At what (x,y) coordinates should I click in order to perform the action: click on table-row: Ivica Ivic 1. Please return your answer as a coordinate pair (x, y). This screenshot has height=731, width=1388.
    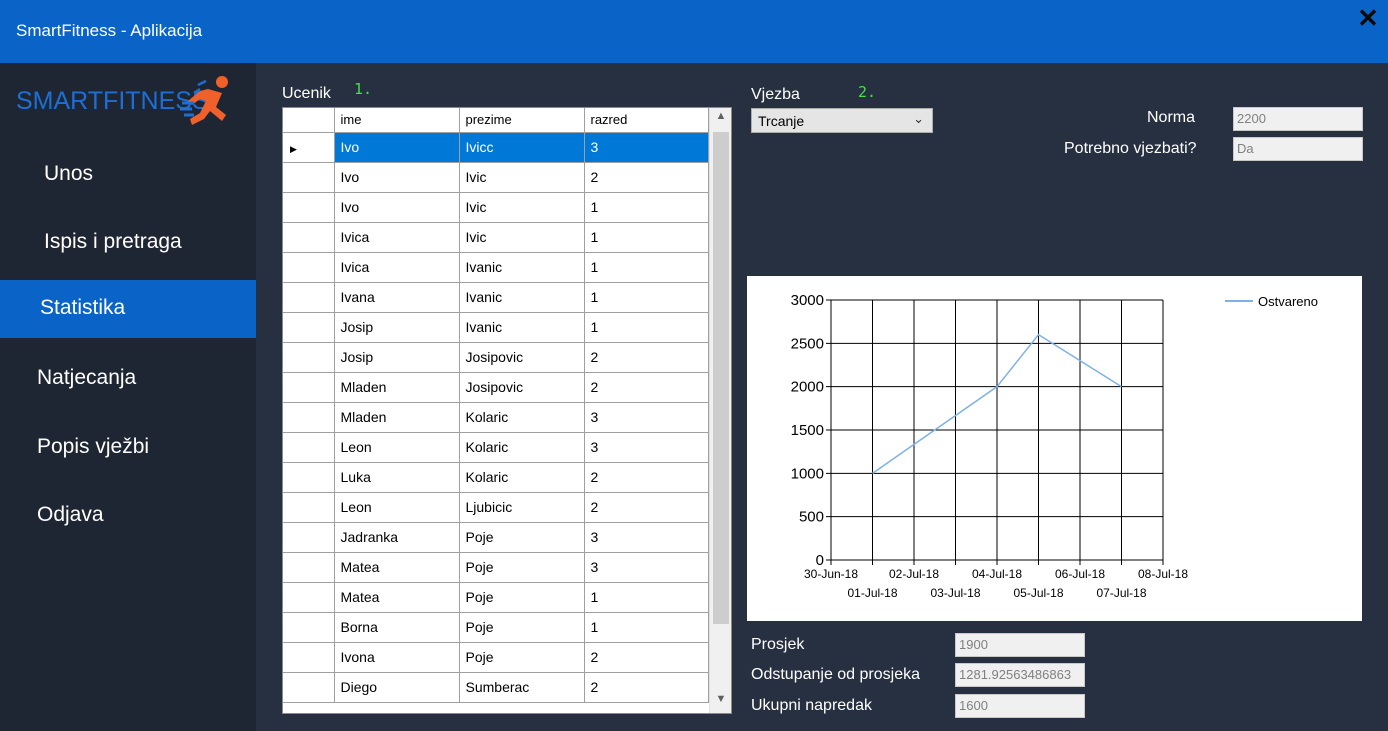
    Looking at the image, I should click on (496, 237).